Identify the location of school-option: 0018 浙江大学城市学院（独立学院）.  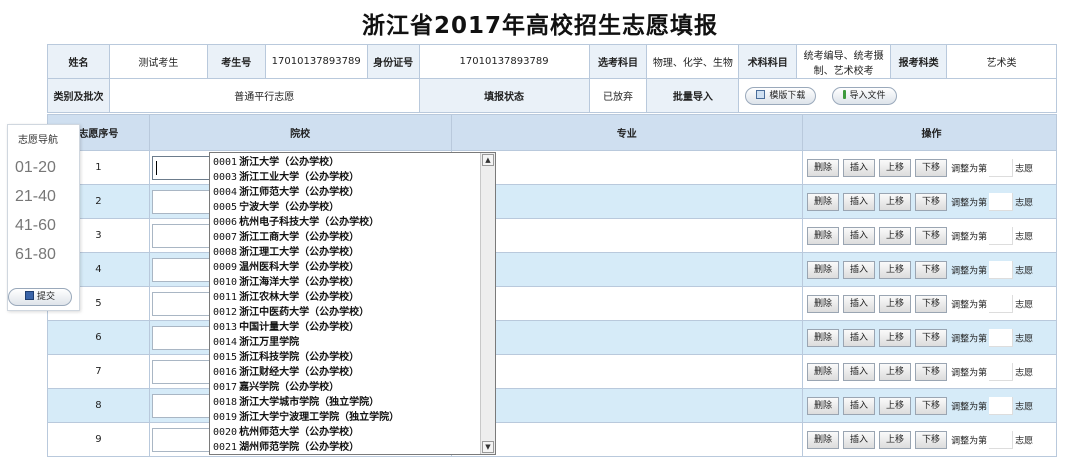
(347, 402).